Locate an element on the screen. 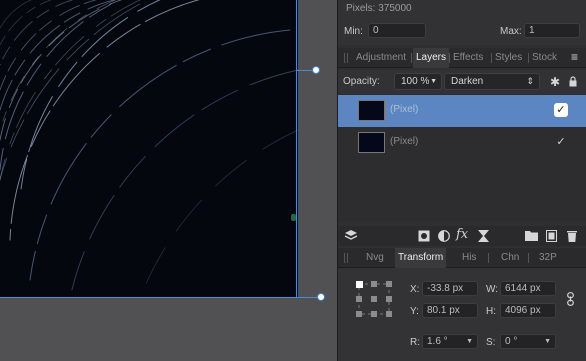 This screenshot has height=361, width=586. studio-tab-bar: Adjustment Layers Effects Styles Stock ≡ is located at coordinates (462, 58).